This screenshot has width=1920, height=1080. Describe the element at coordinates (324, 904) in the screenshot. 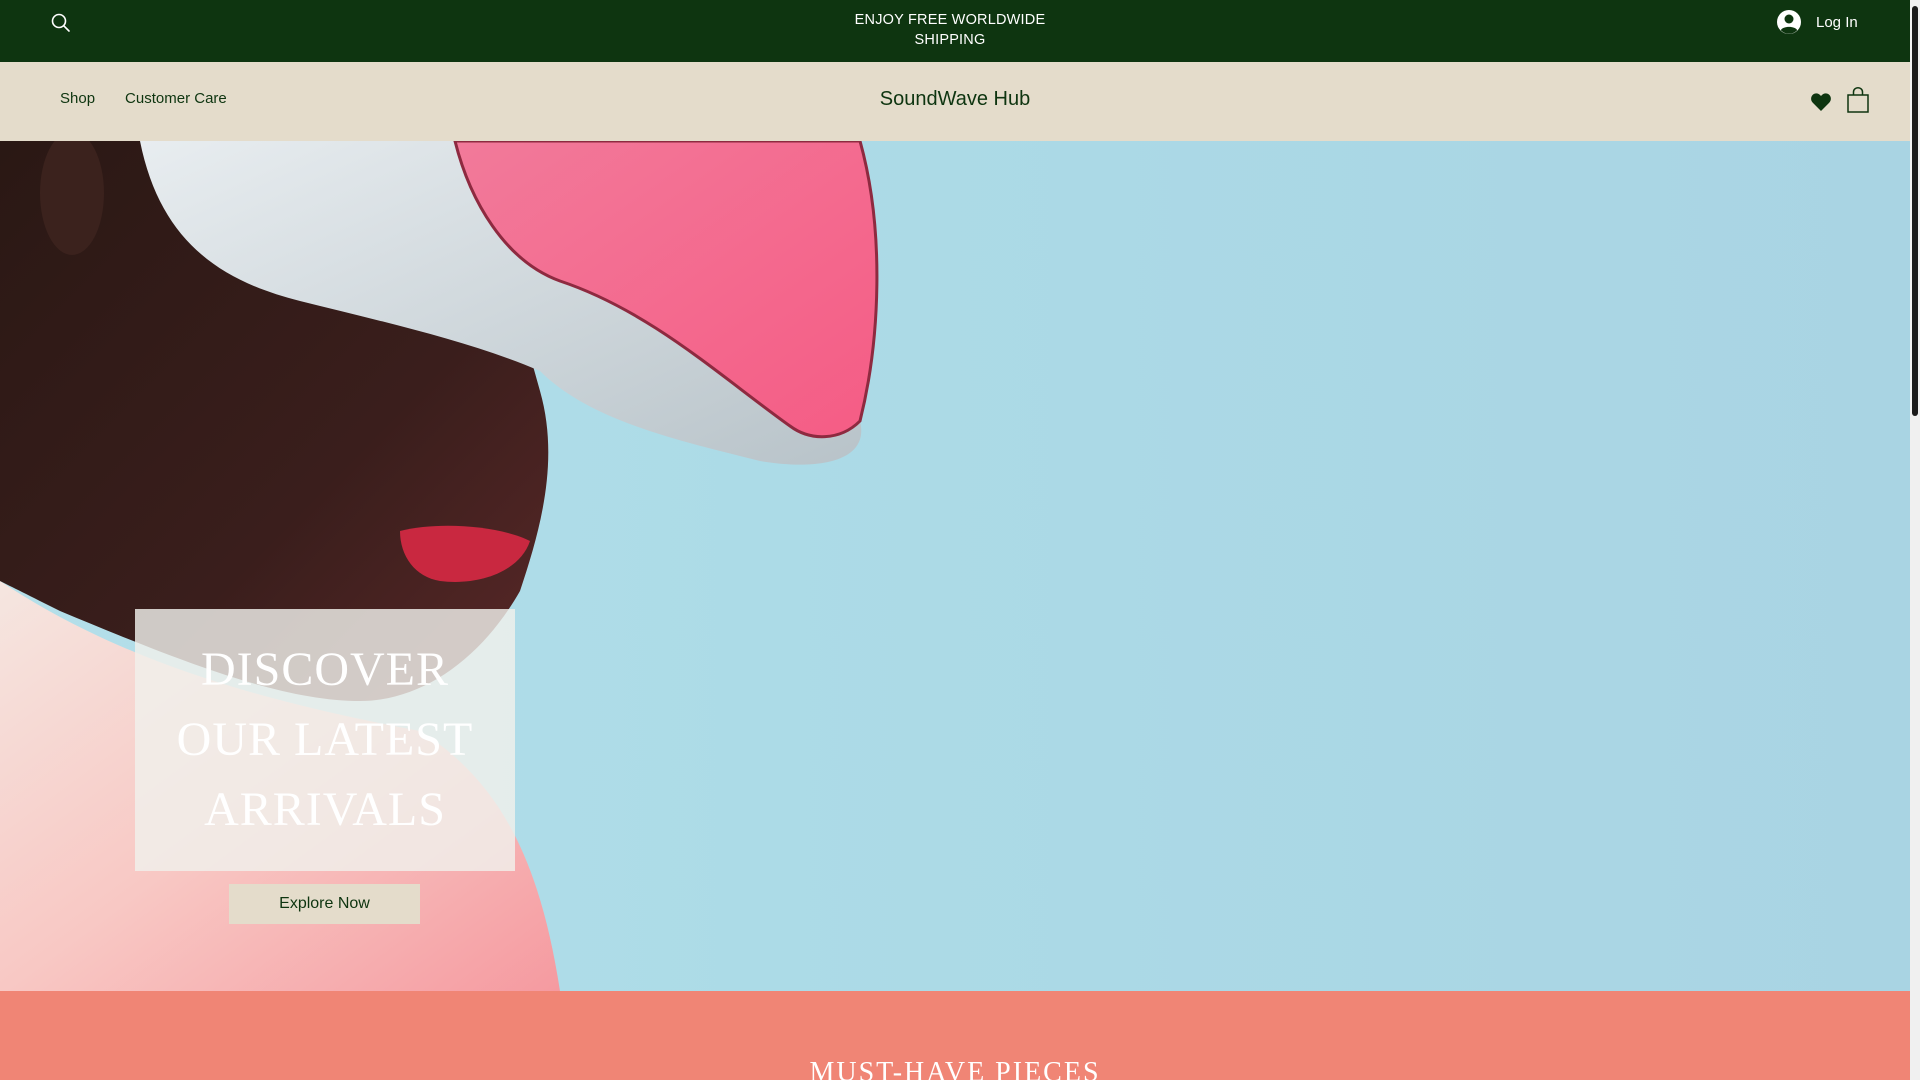

I see `explore-now-button: Explore Now` at that location.